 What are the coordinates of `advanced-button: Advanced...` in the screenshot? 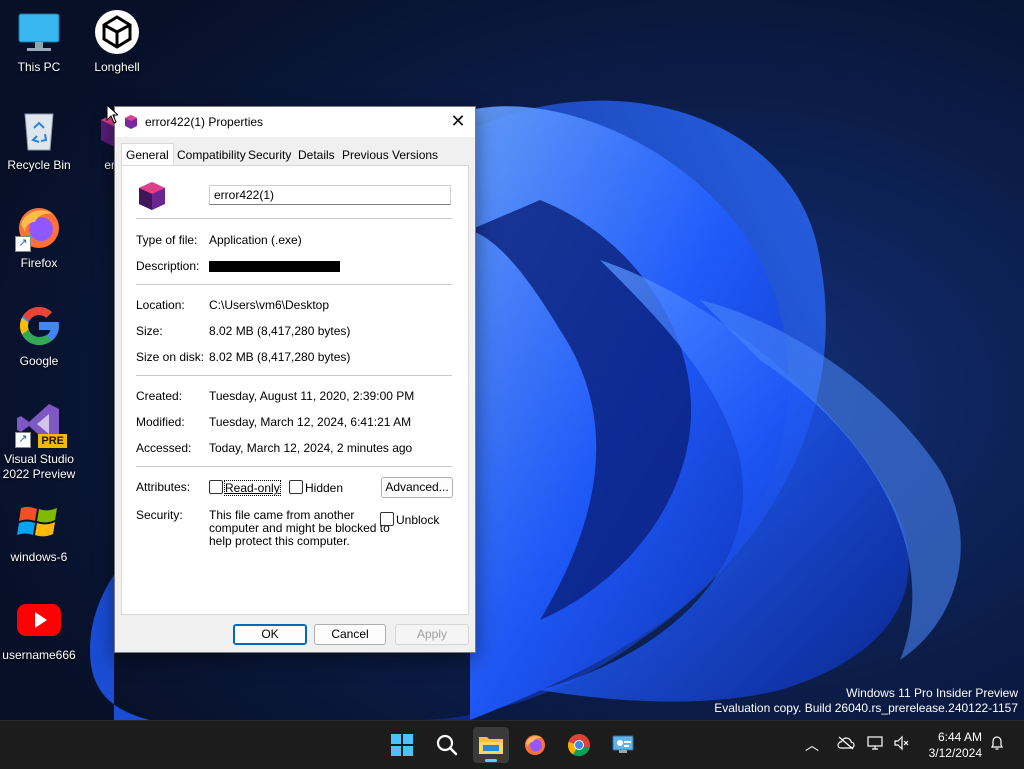 It's located at (417, 487).